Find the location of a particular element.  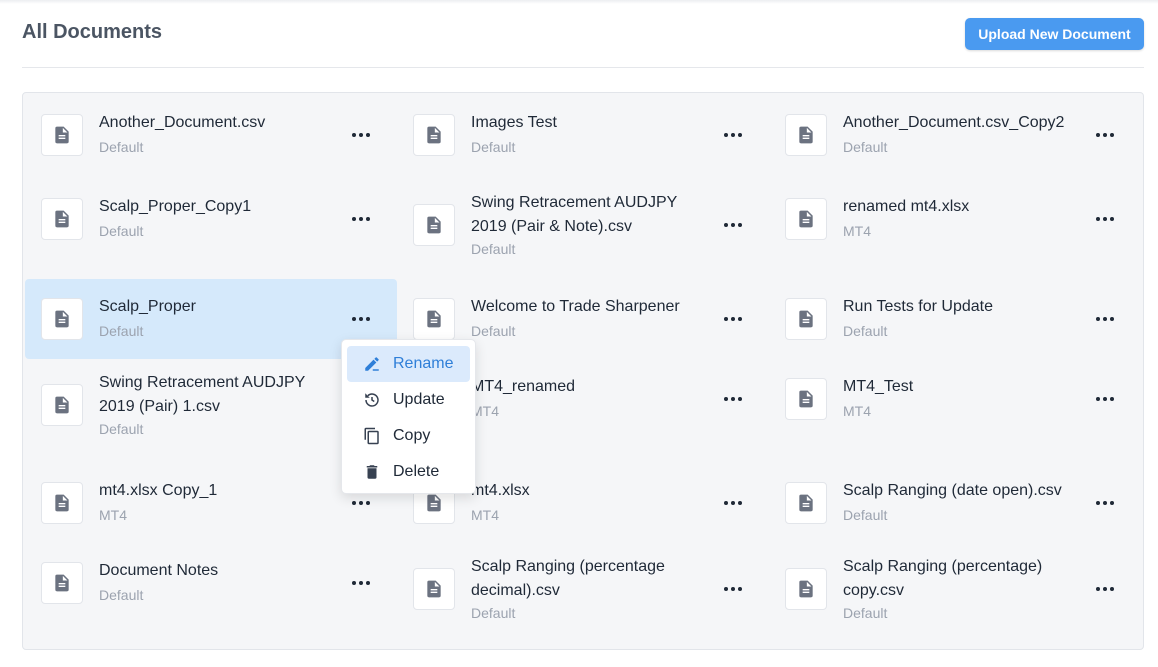

document-name: MT4_renamed is located at coordinates (523, 386).